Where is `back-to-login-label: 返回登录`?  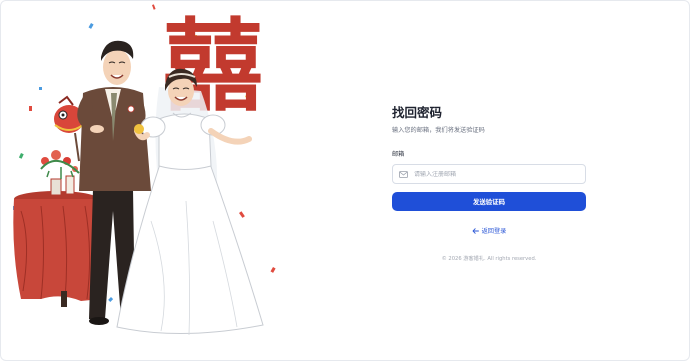
back-to-login-label: 返回登录 is located at coordinates (494, 231).